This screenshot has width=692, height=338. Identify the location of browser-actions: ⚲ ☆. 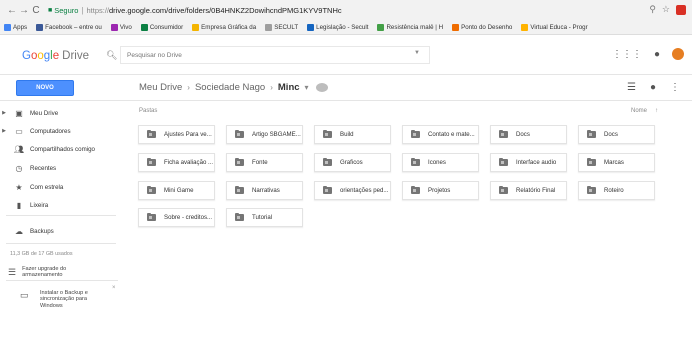
(667, 9).